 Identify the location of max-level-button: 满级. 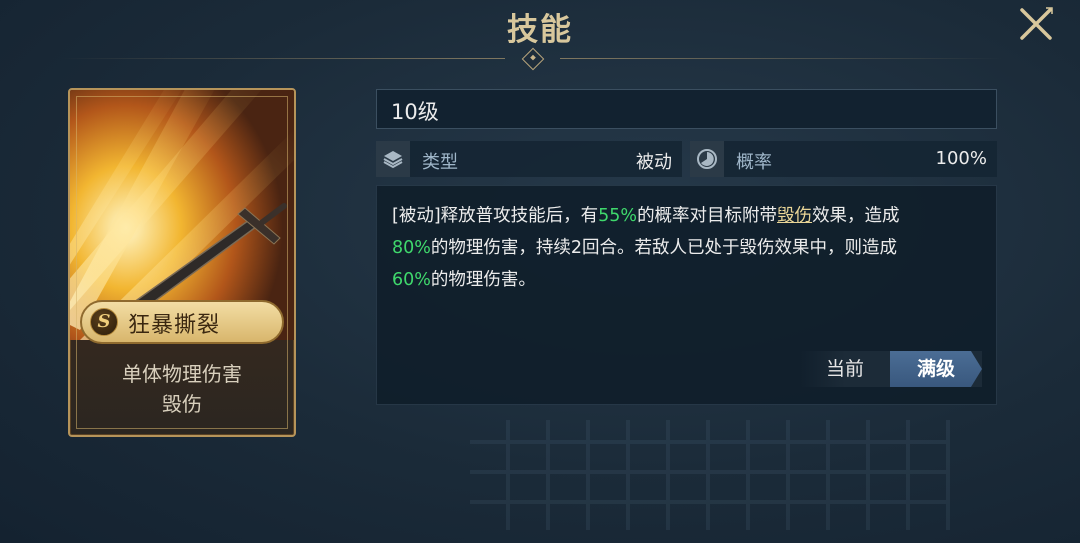
(936, 369).